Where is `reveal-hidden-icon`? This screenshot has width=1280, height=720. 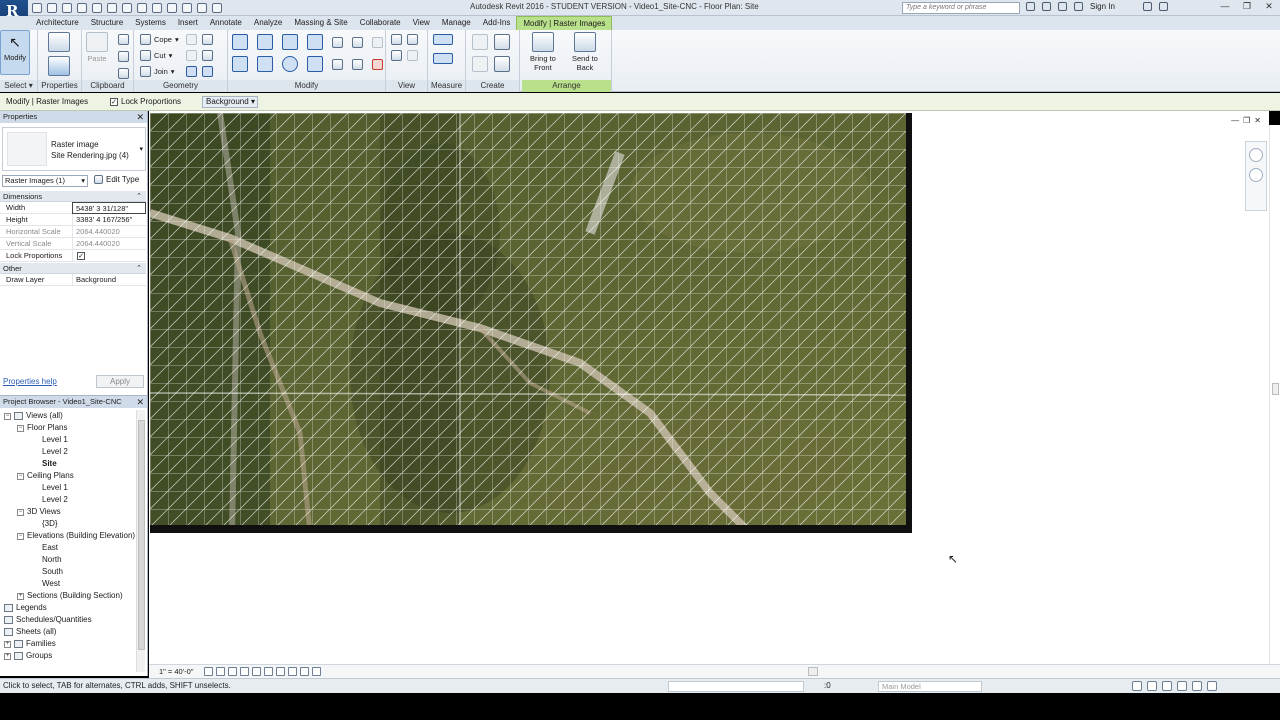
reveal-hidden-icon is located at coordinates (292, 671).